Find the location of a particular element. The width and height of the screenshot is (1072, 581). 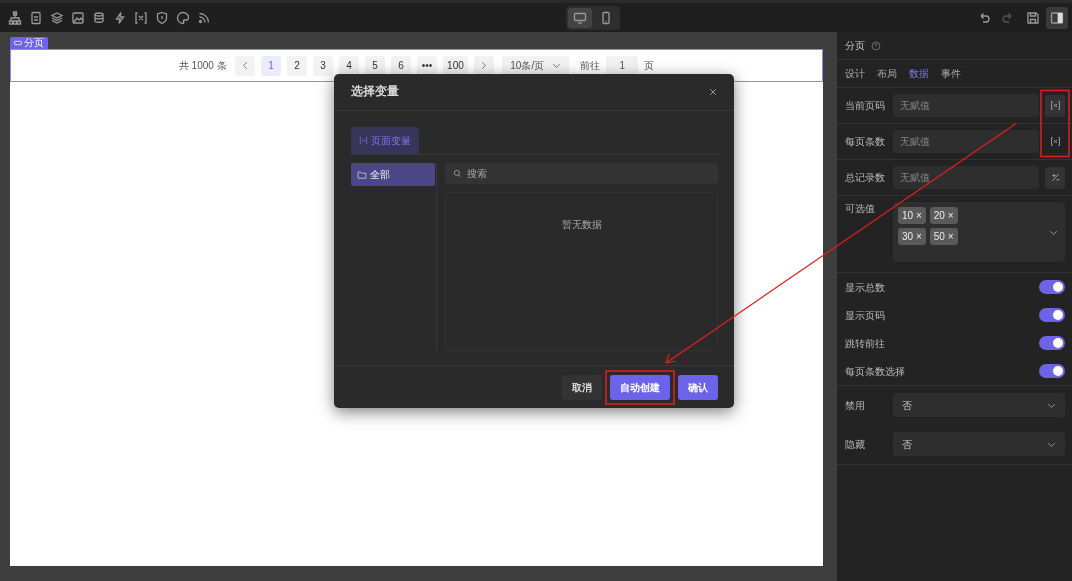

tag-select: 10 × 20 × 30 × 50 × is located at coordinates (979, 232).